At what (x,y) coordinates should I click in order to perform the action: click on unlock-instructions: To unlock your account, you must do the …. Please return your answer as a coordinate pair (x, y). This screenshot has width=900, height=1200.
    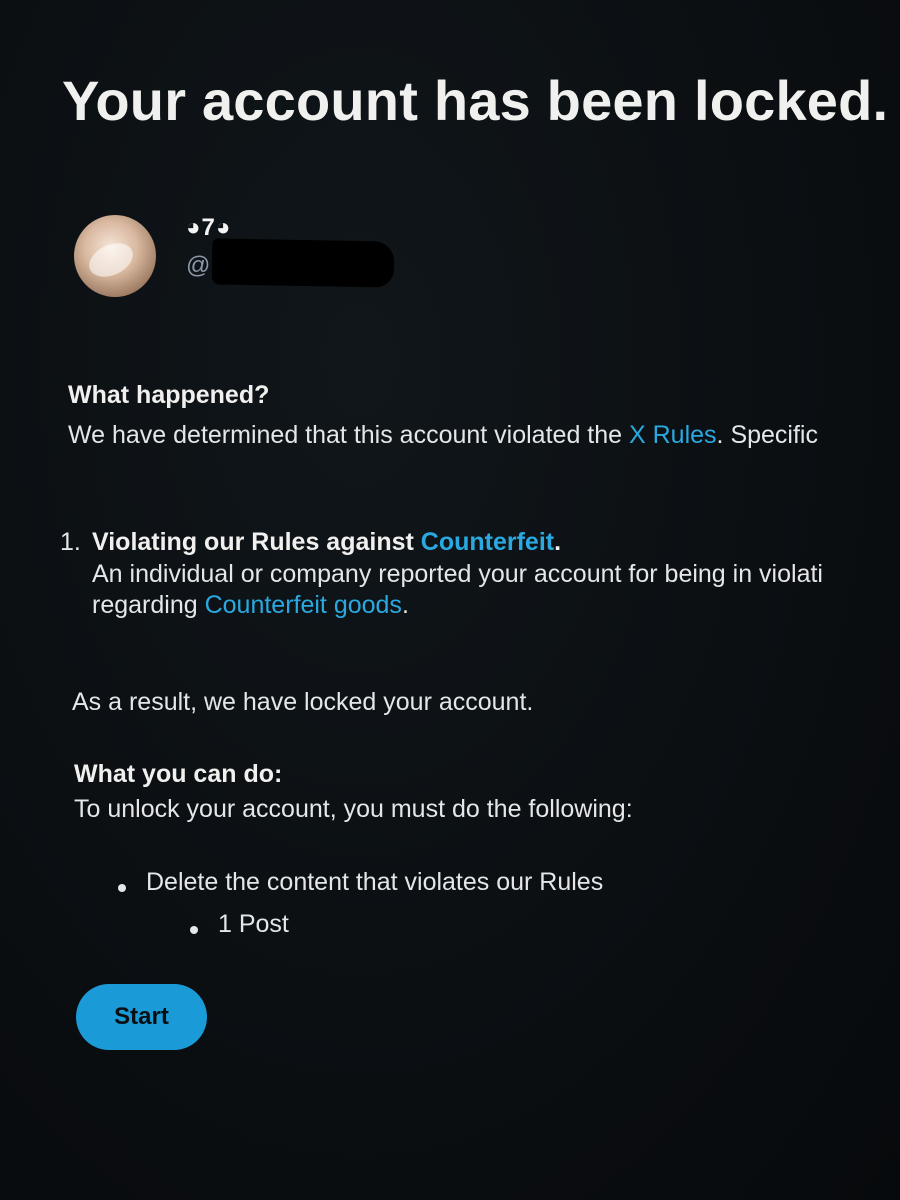
    Looking at the image, I should click on (353, 809).